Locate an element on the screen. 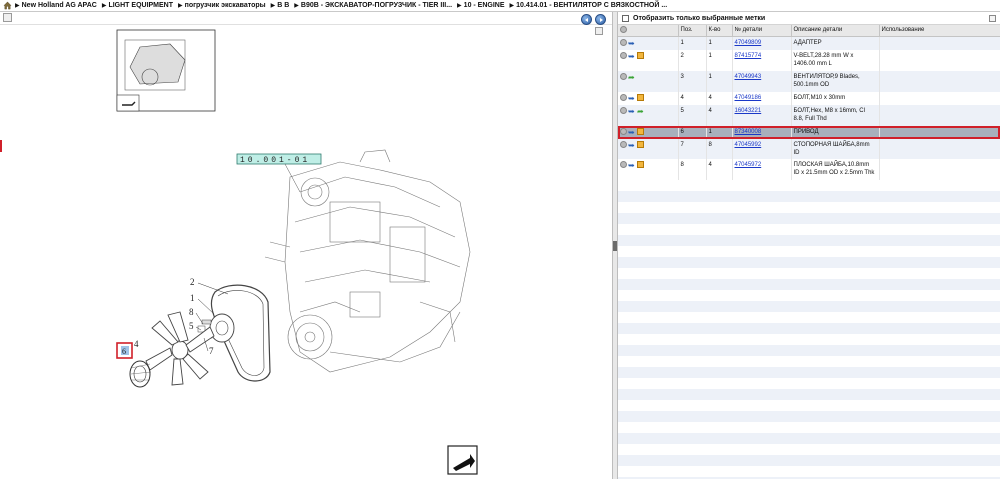 The width and height of the screenshot is (1000, 479). part-number-link: 16043221 is located at coordinates (748, 111).